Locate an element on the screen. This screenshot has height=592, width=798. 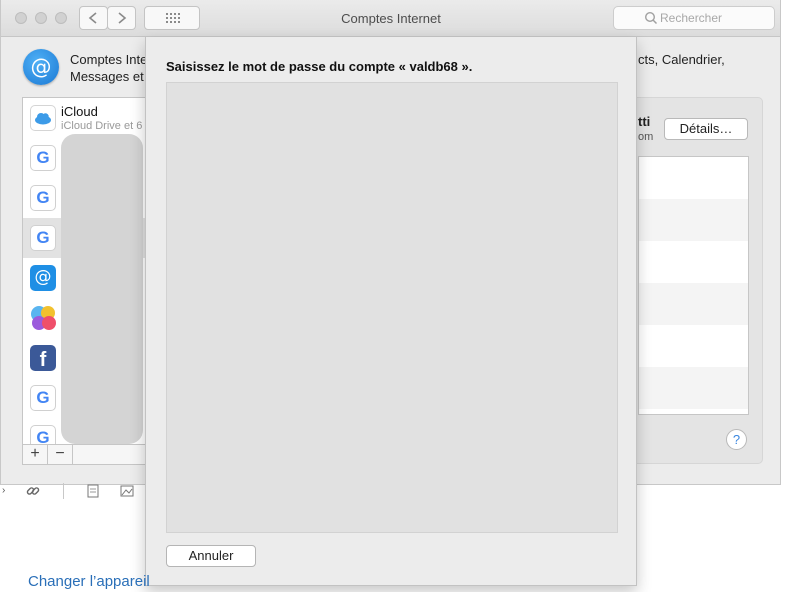
search-field: Rechercher is located at coordinates (694, 18).